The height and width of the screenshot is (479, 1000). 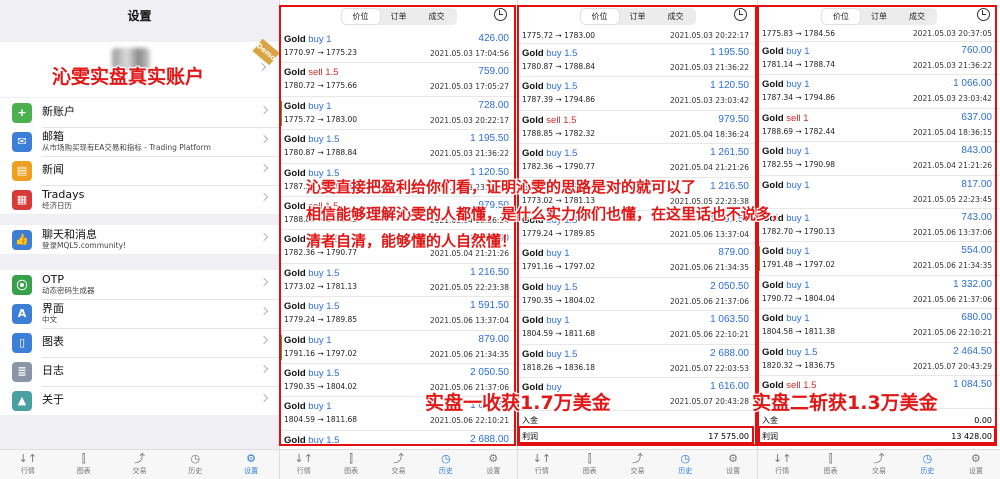 What do you see at coordinates (53, 371) in the screenshot?
I see `settings-row-label: 日志` at bounding box center [53, 371].